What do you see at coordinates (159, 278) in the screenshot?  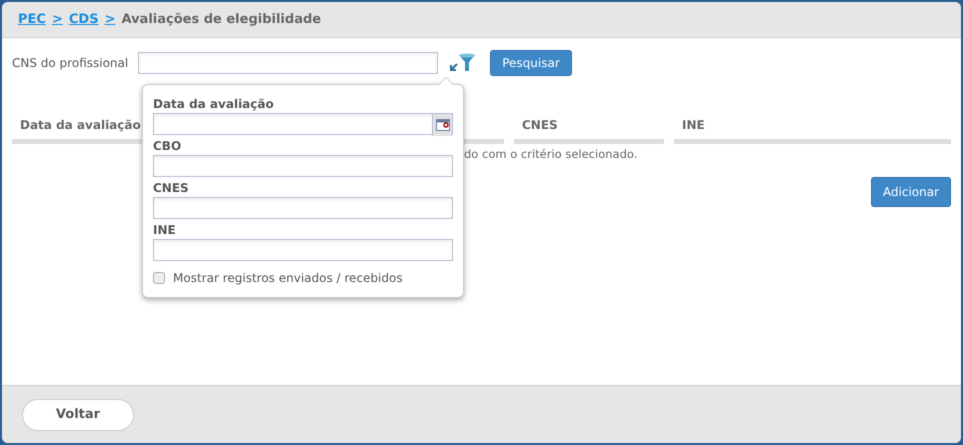 I see `checkbox` at bounding box center [159, 278].